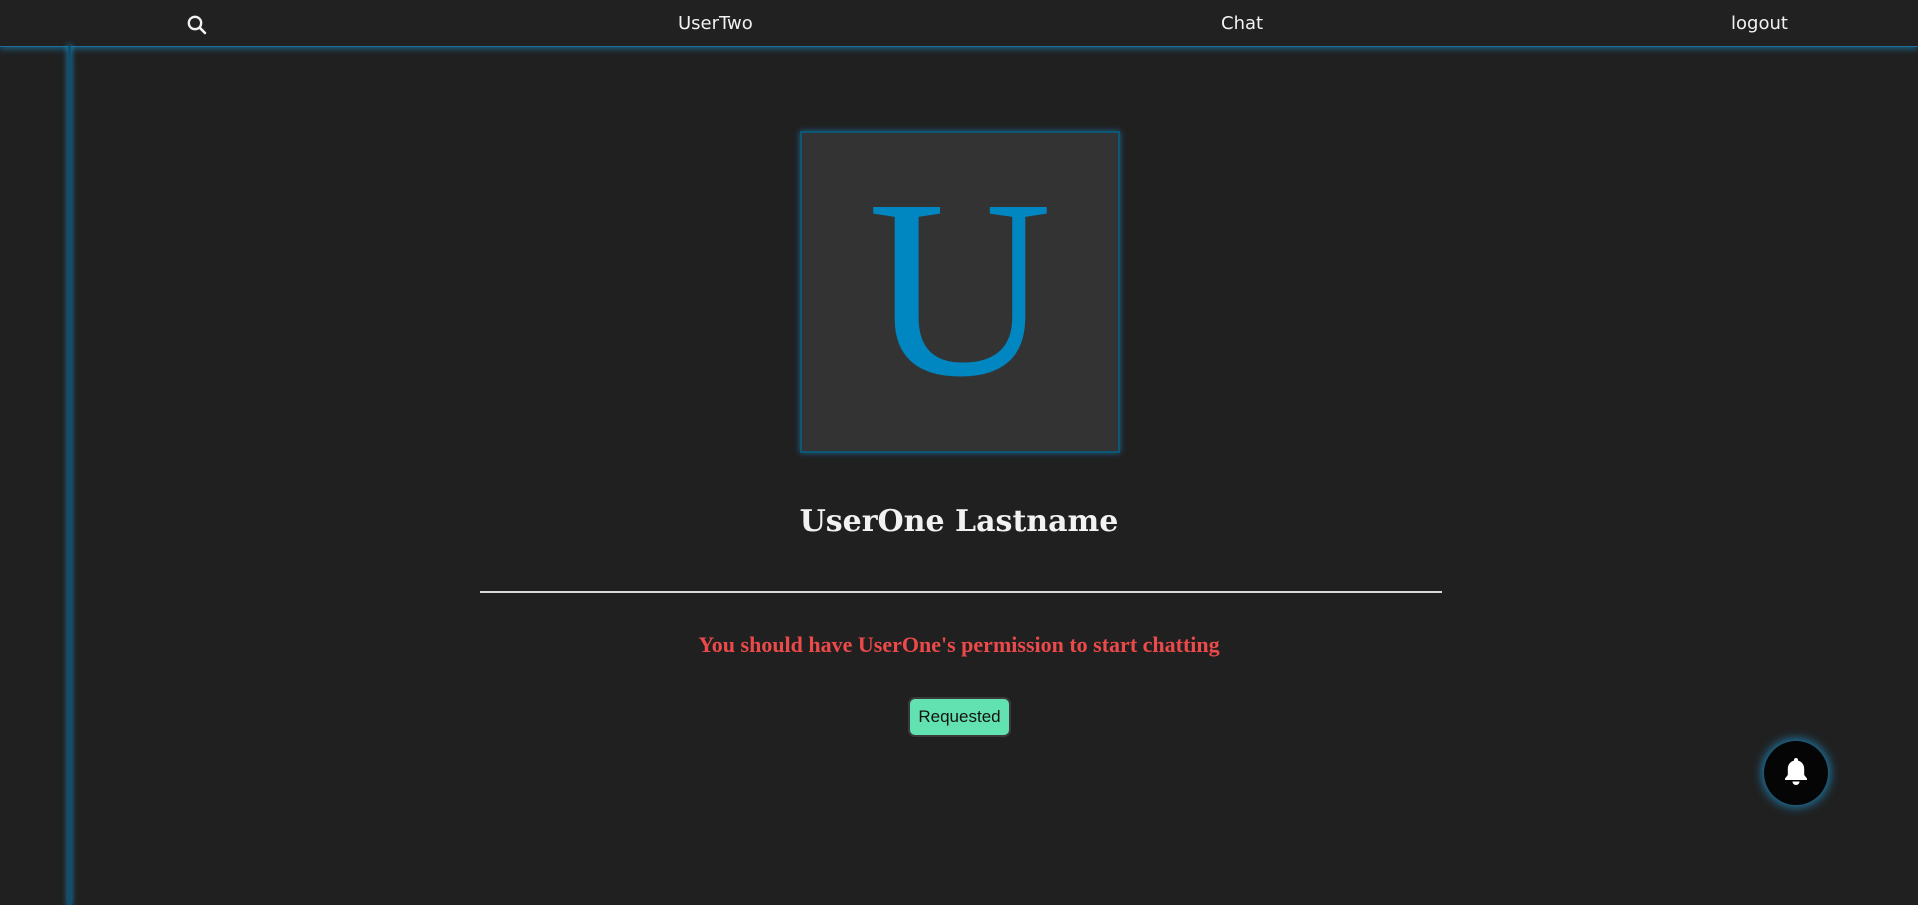 The height and width of the screenshot is (905, 1918). What do you see at coordinates (959, 521) in the screenshot?
I see `profile-name: UserOne Lastname` at bounding box center [959, 521].